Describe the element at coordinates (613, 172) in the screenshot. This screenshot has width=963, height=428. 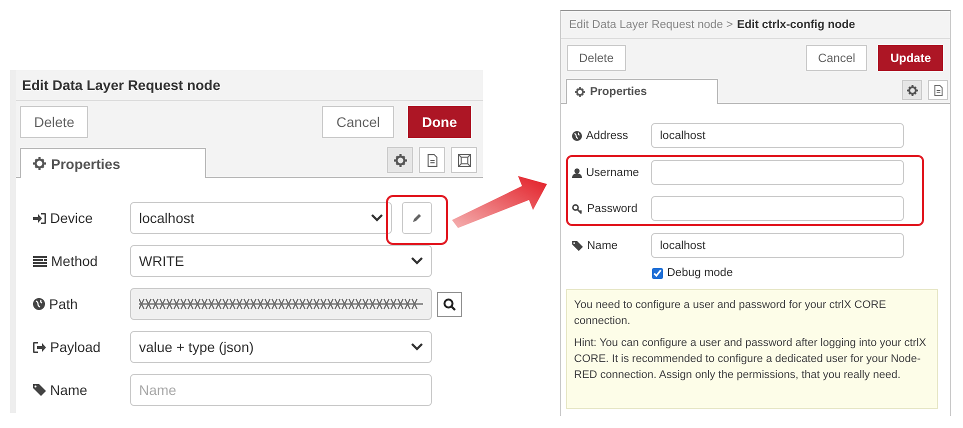
I see `field-label: Username` at that location.